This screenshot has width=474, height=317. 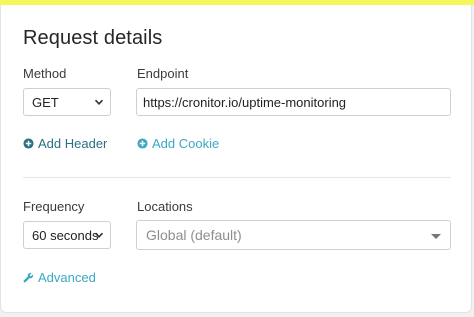 What do you see at coordinates (194, 235) in the screenshot?
I see `locations-dropdown-value: Global (default)` at bounding box center [194, 235].